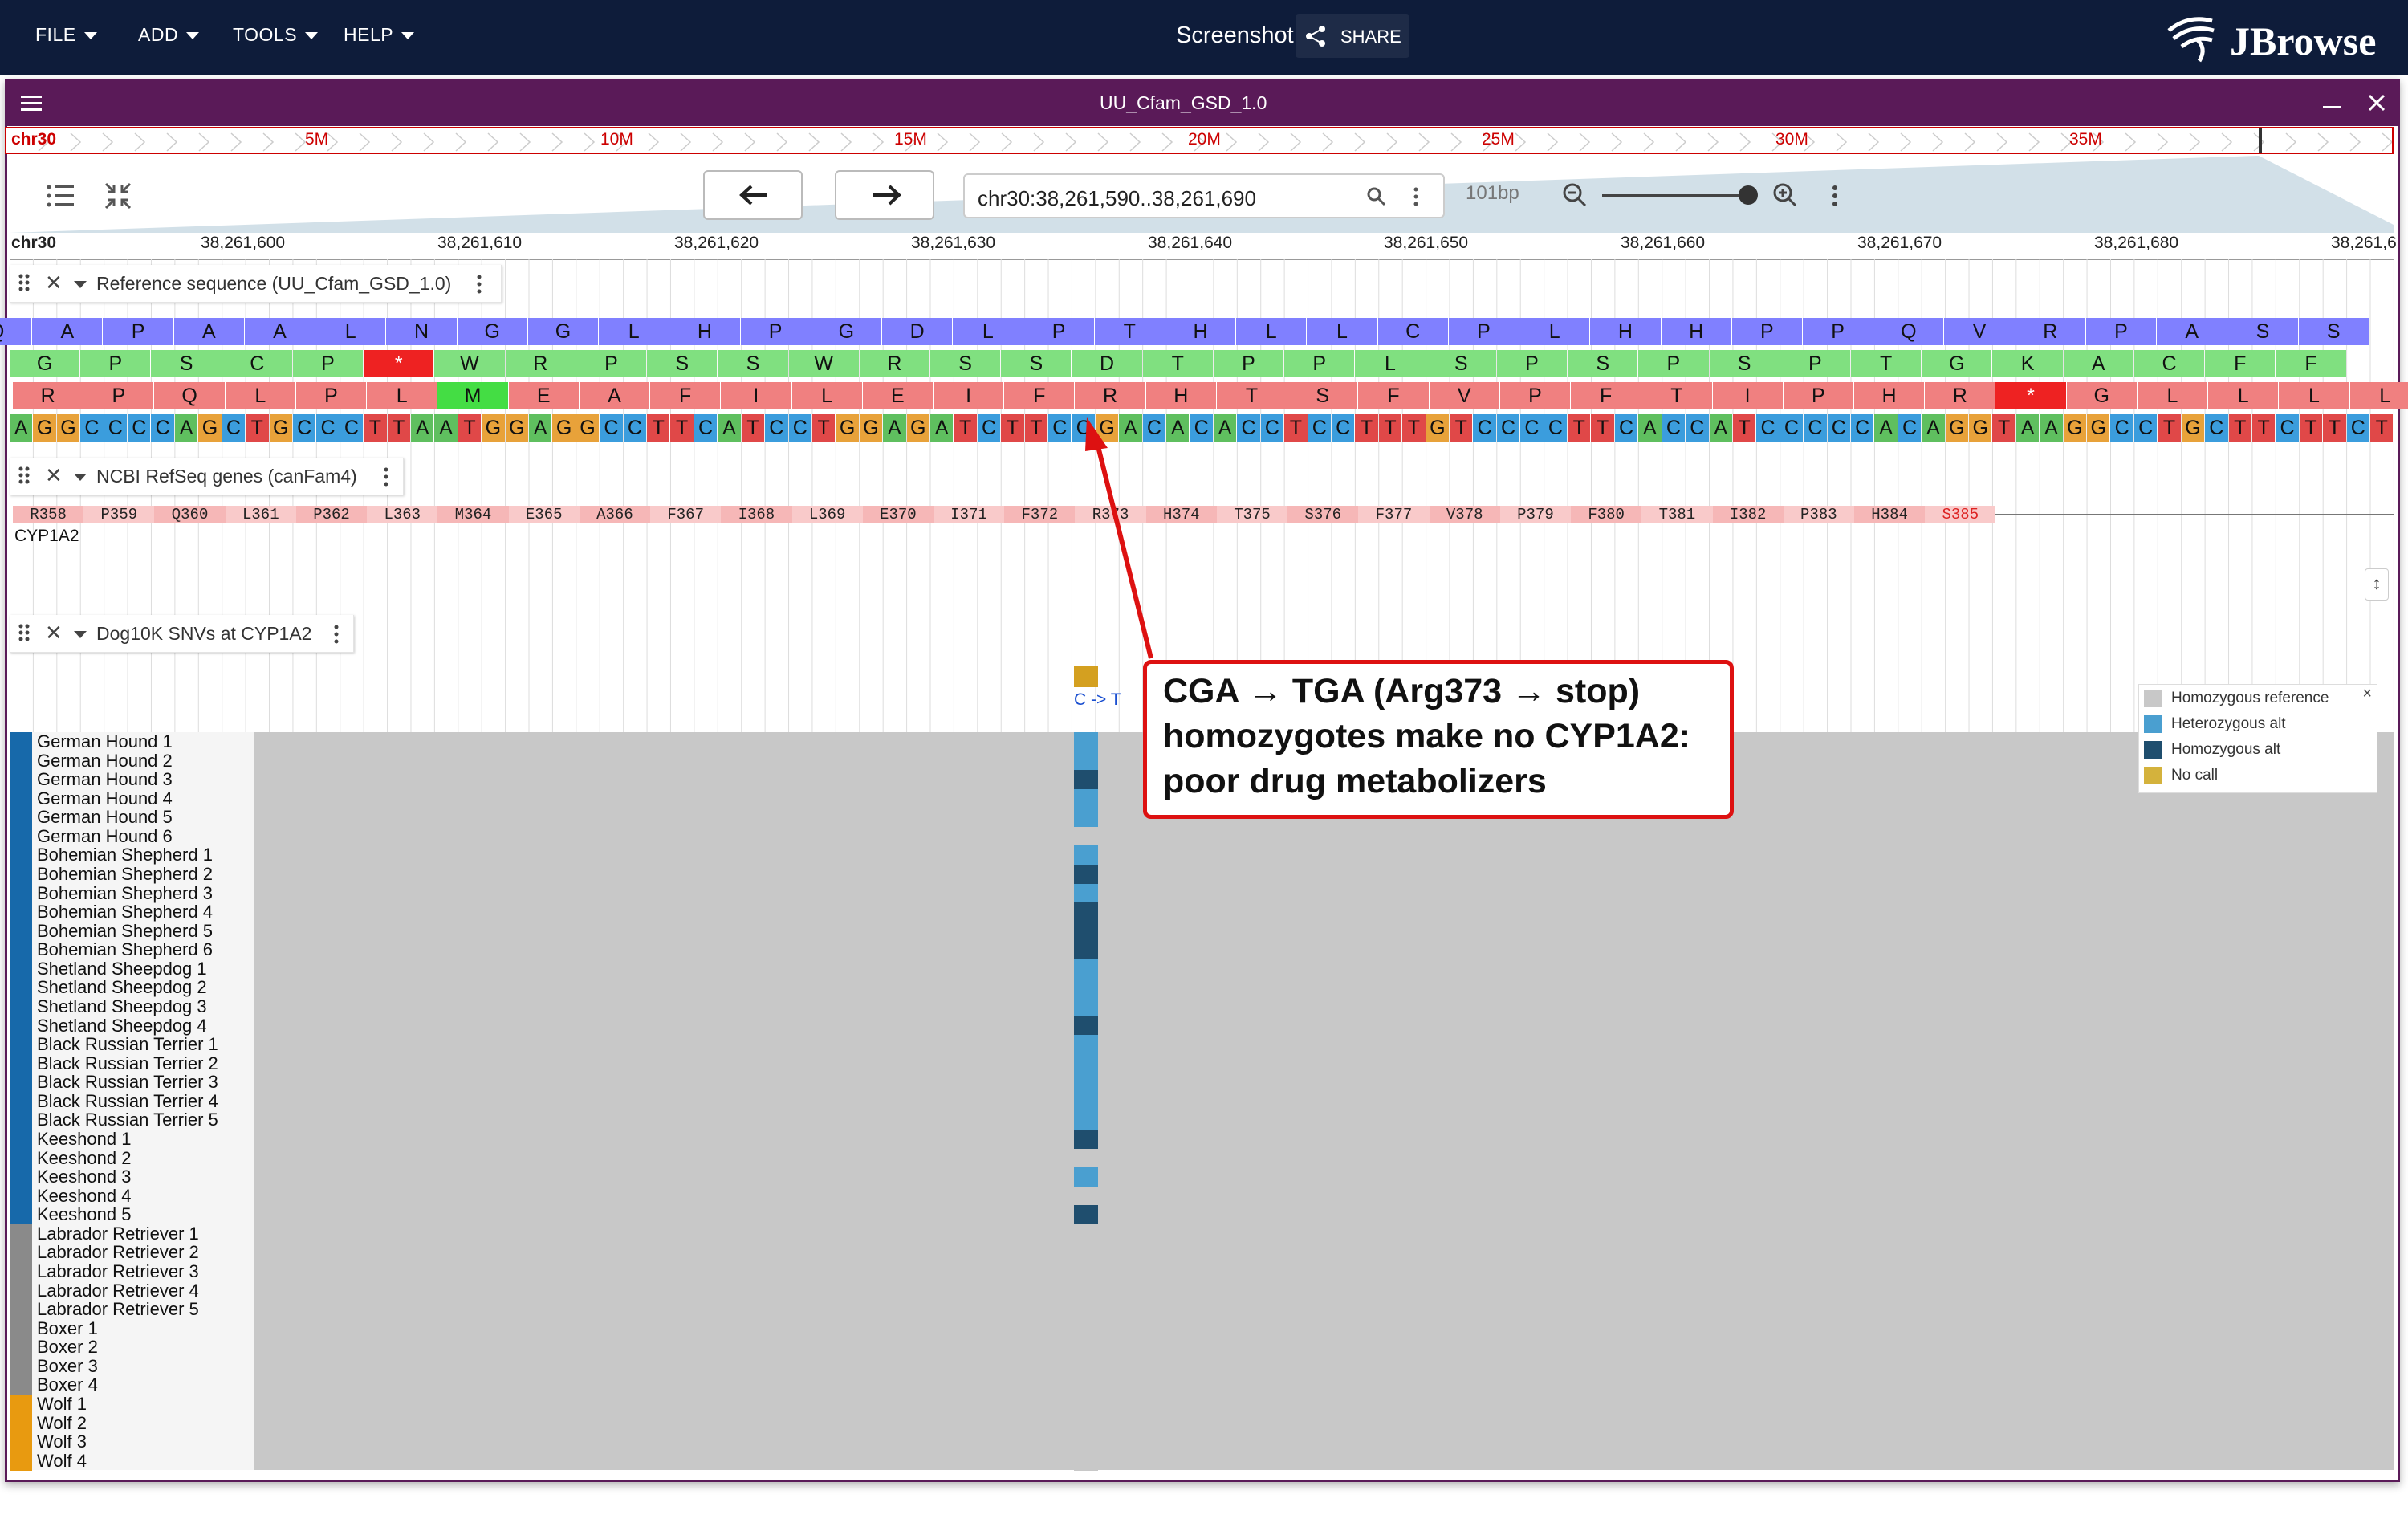 This screenshot has height=1527, width=2408. What do you see at coordinates (62, 1422) in the screenshot?
I see `sample-name: Wolf 2` at bounding box center [62, 1422].